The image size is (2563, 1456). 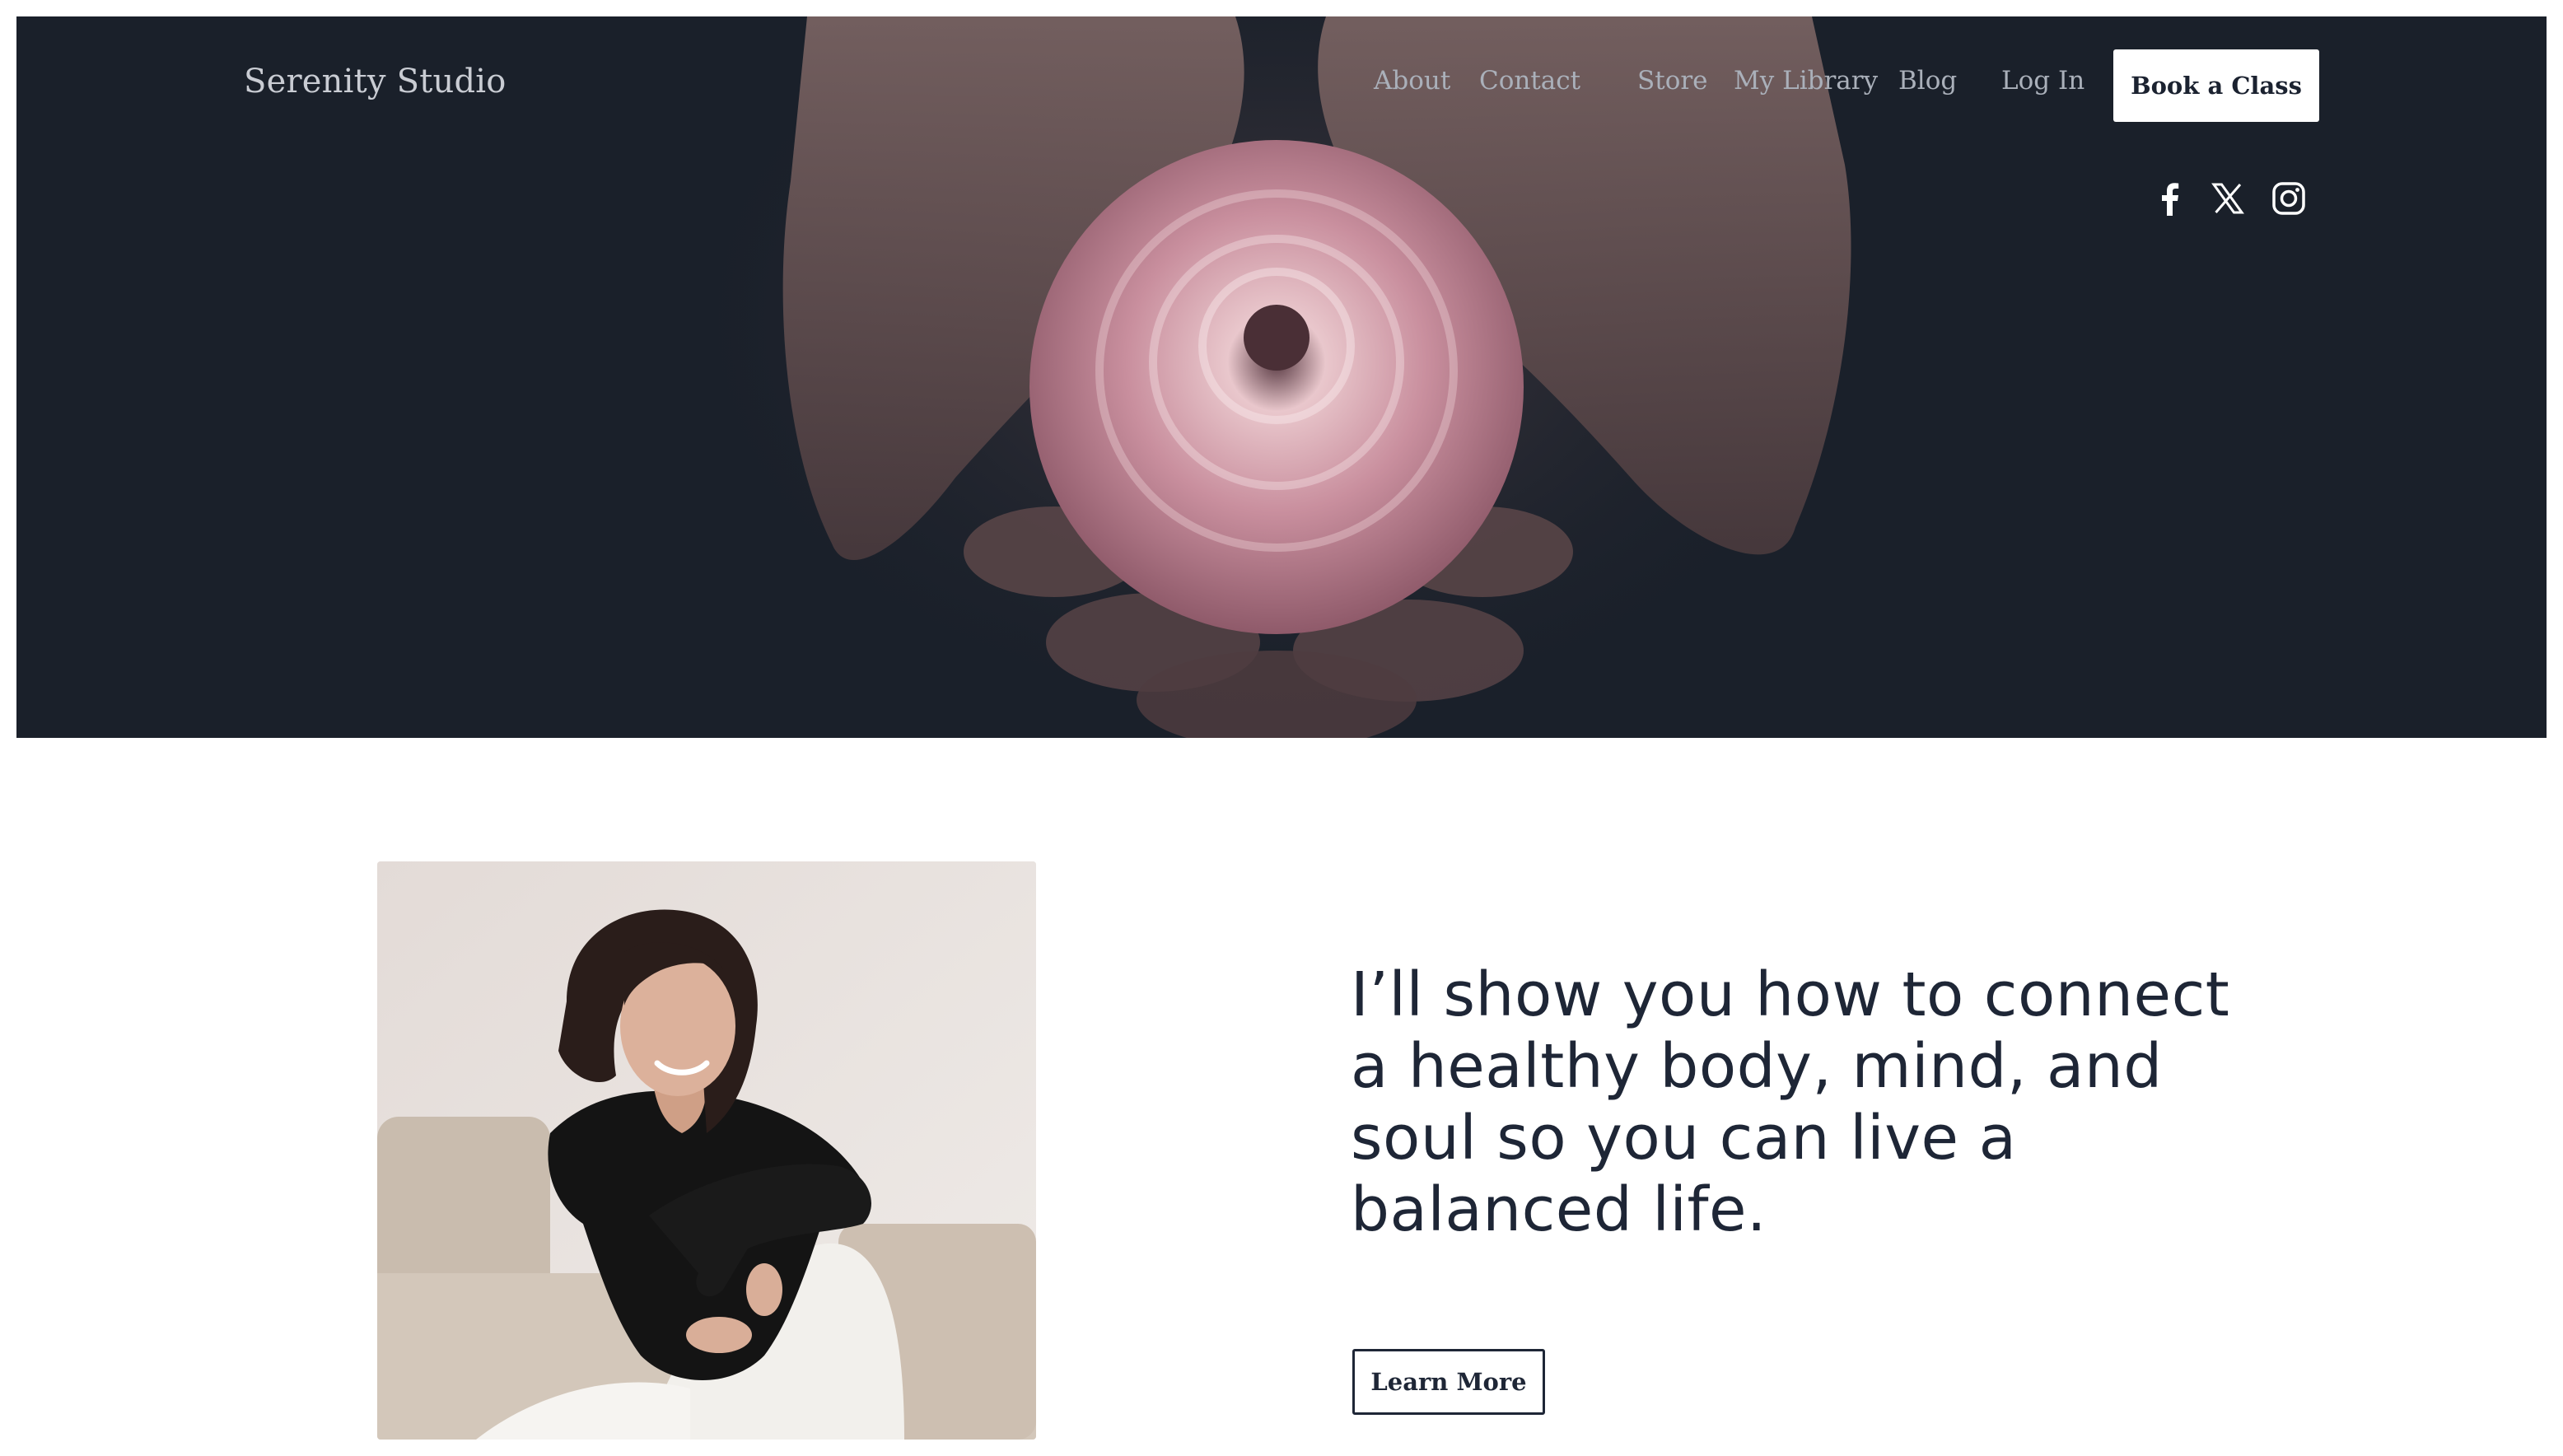 I want to click on portrait-image, so click(x=707, y=1150).